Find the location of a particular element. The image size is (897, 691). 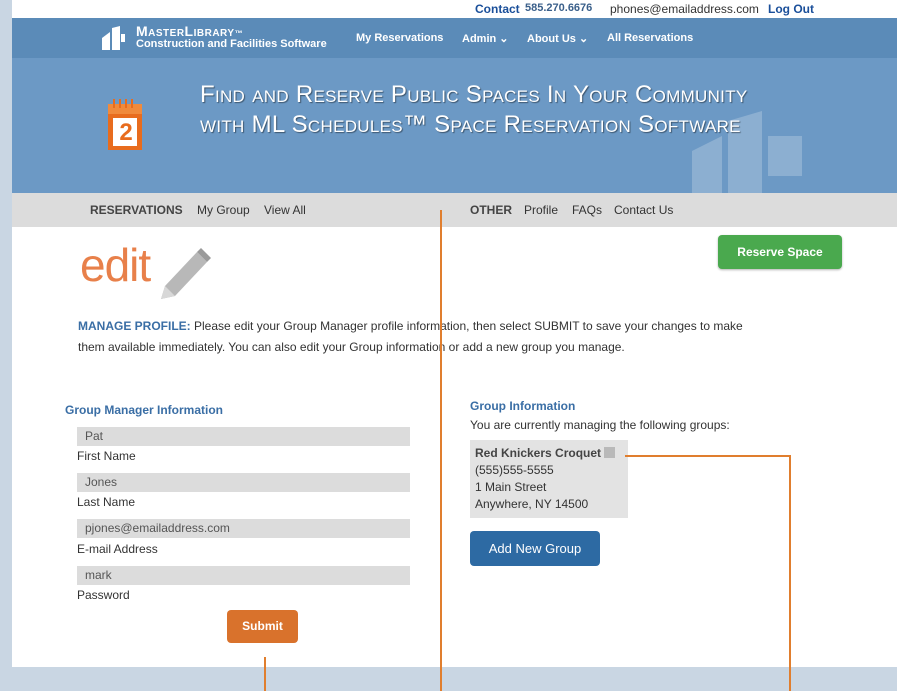

group-city: Anywhere, NY 14500 is located at coordinates (532, 504).